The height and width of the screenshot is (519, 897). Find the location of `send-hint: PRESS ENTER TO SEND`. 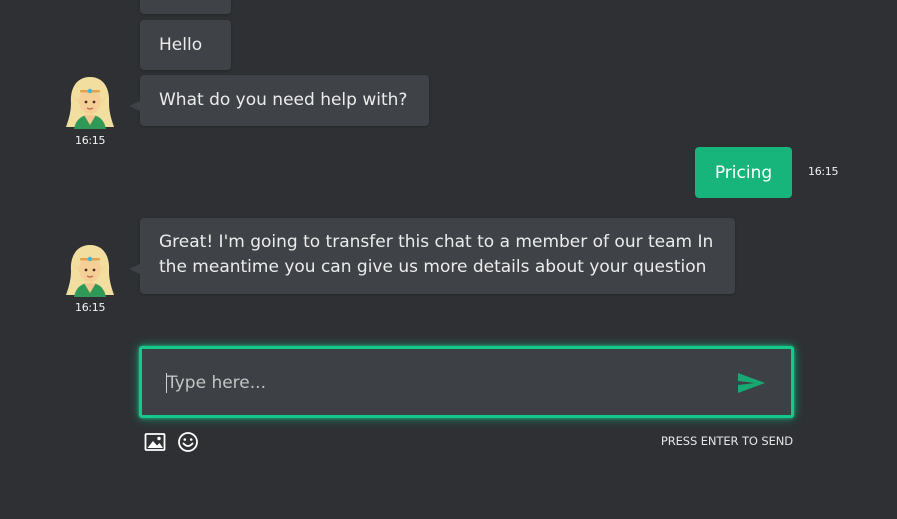

send-hint: PRESS ENTER TO SEND is located at coordinates (726, 441).